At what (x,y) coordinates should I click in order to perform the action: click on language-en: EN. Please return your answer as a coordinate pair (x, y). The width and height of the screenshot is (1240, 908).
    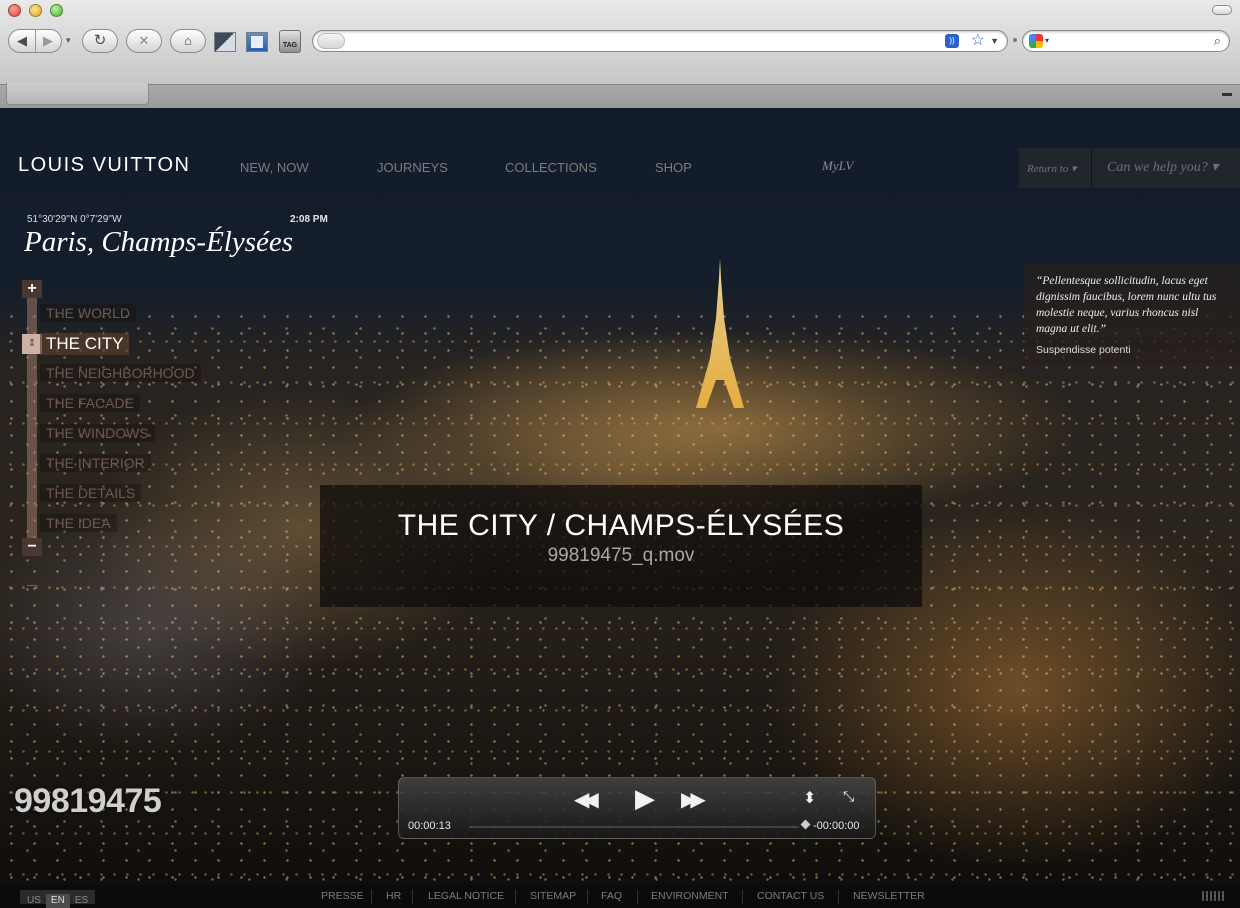
    Looking at the image, I should click on (57, 901).